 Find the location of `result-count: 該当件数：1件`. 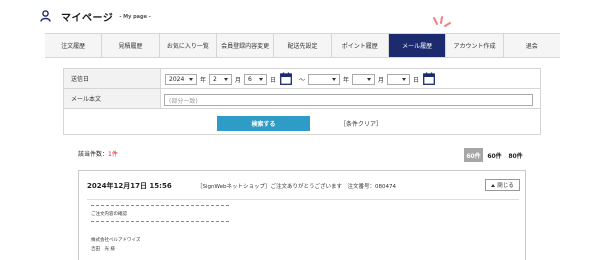

result-count: 該当件数：1件 is located at coordinates (98, 153).